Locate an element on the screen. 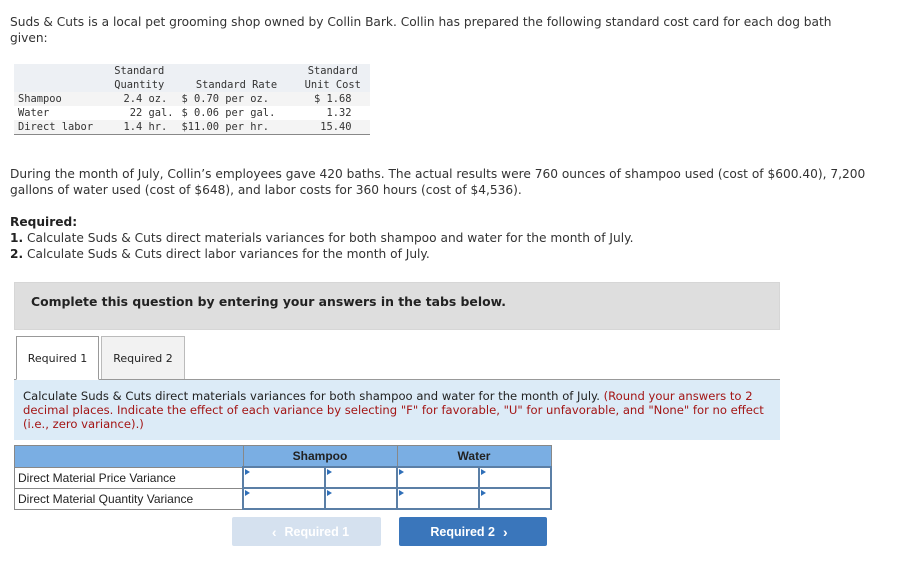 The height and width of the screenshot is (564, 900). shampoo-price-variance-effect-select is located at coordinates (361, 477).